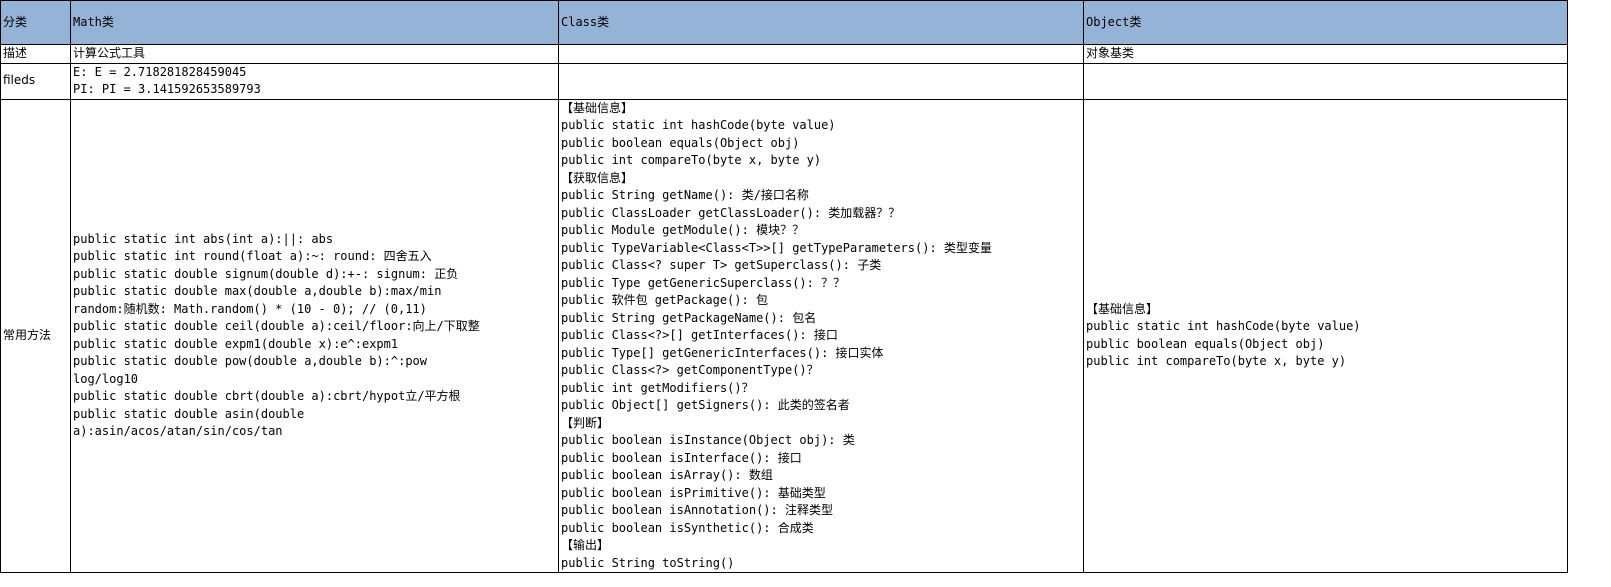  I want to click on cell-desc-math: 计算公式工具, so click(314, 54).